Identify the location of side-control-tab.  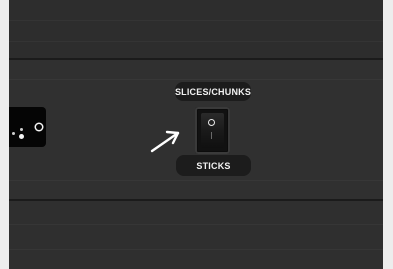
(27, 127).